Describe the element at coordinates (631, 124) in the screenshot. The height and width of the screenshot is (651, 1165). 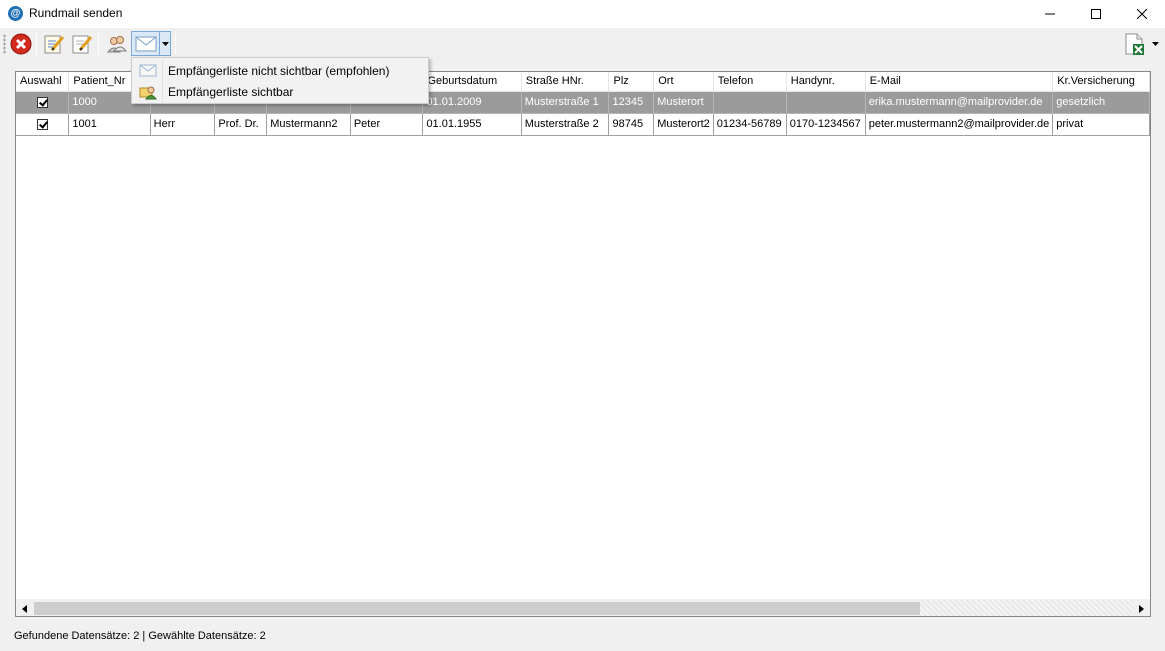
I see `table-cell: 98745` at that location.